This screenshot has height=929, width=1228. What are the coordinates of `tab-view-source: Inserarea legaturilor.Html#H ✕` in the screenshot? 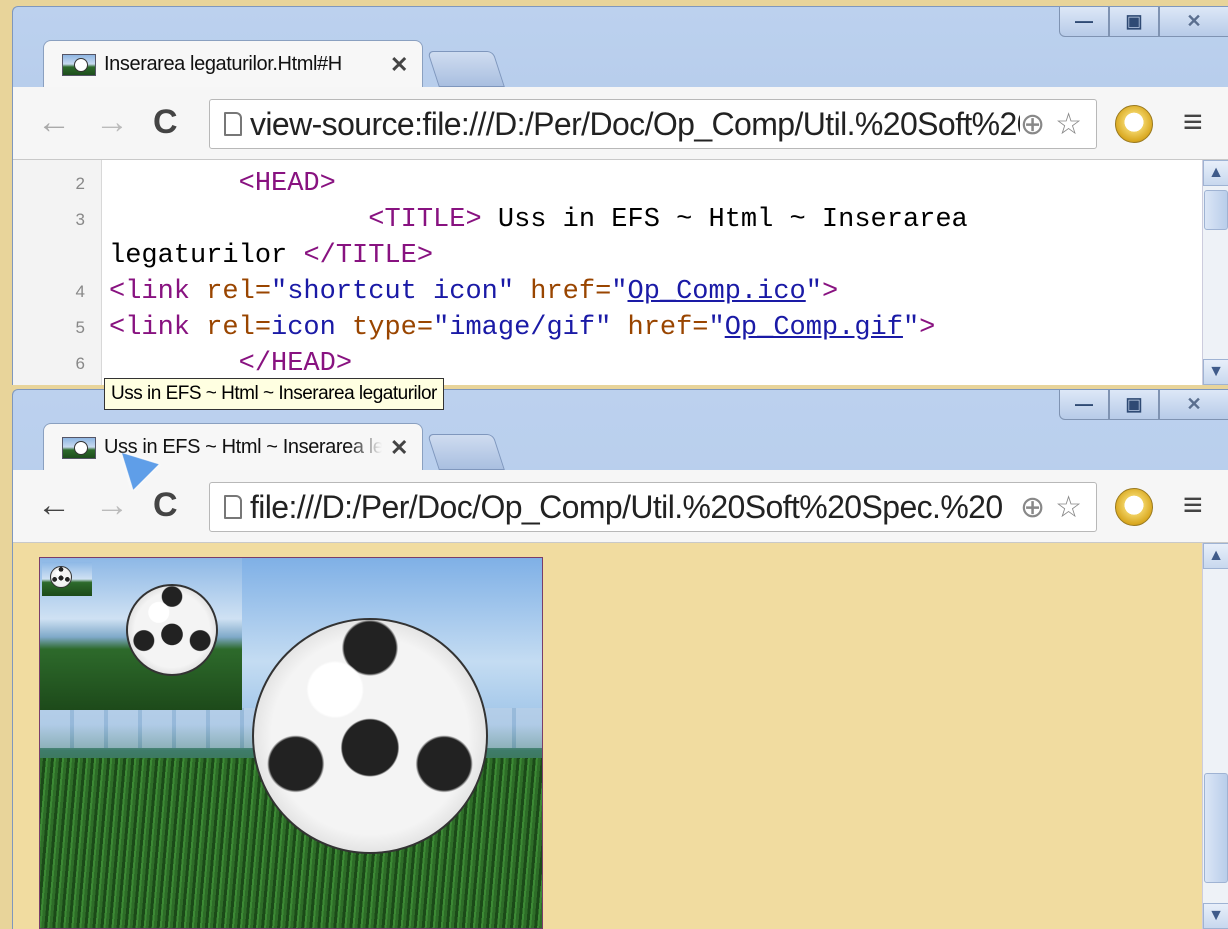 It's located at (233, 64).